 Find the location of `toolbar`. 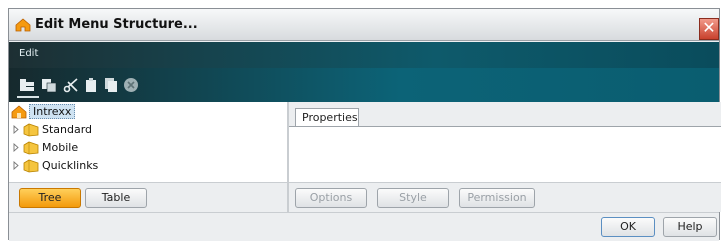

toolbar is located at coordinates (364, 85).